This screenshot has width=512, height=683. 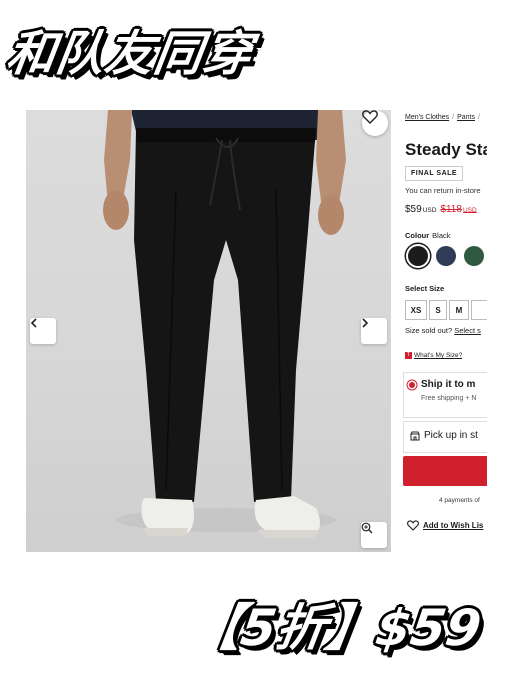 I want to click on swatch-green, so click(x=474, y=256).